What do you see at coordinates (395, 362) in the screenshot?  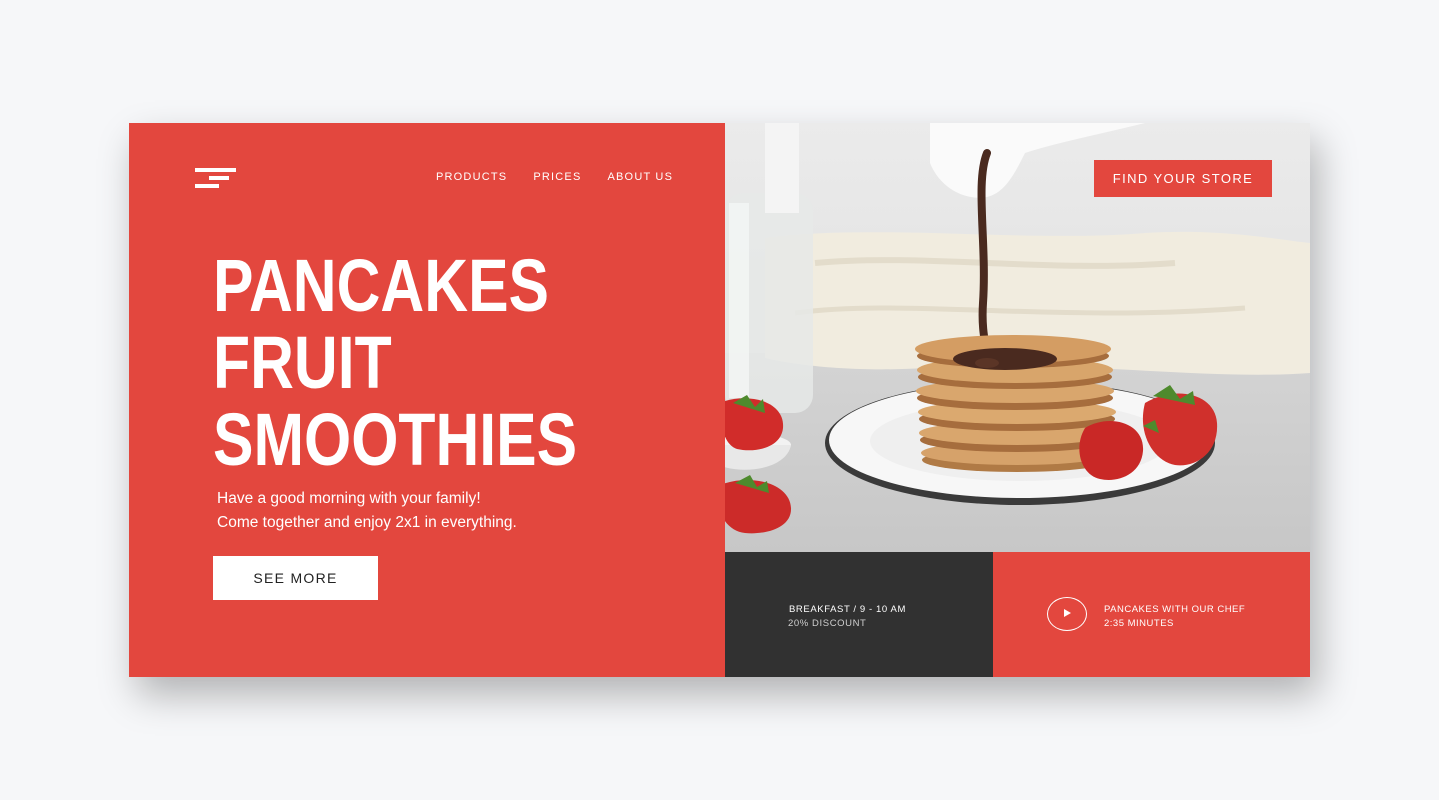 I see `hero-headline: PANCAKES FRUIT SMOOTHIES` at bounding box center [395, 362].